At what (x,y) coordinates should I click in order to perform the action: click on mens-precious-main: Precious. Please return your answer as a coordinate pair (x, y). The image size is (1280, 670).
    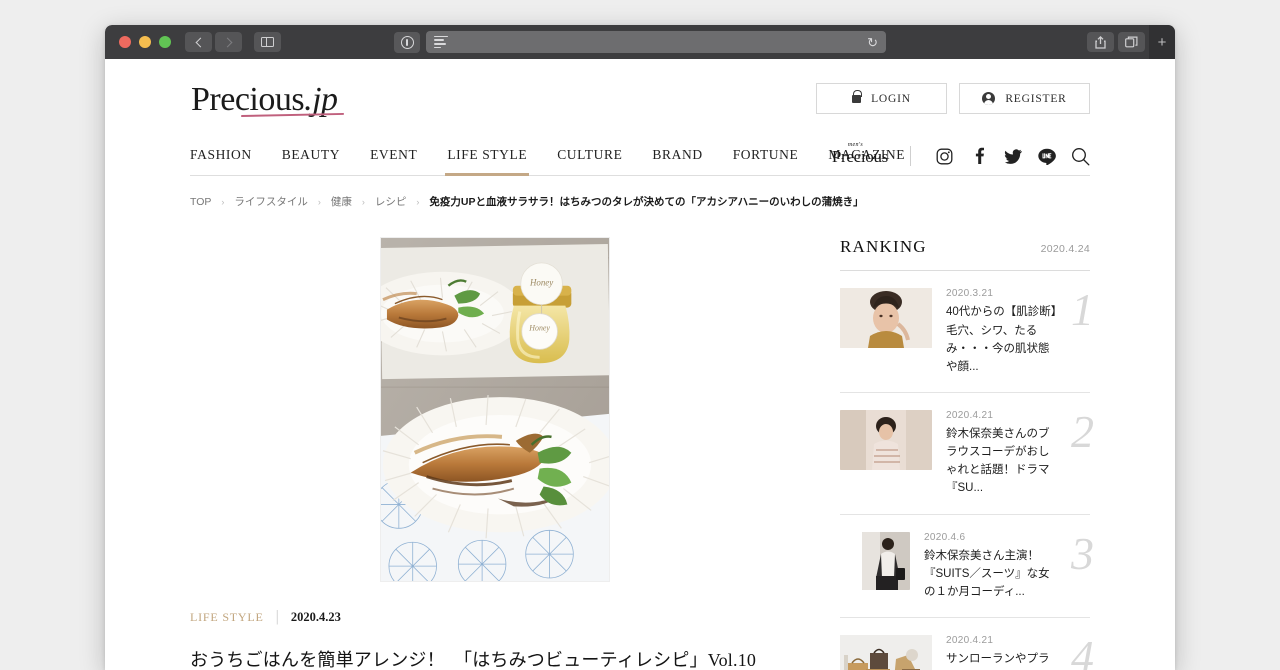
    Looking at the image, I should click on (859, 156).